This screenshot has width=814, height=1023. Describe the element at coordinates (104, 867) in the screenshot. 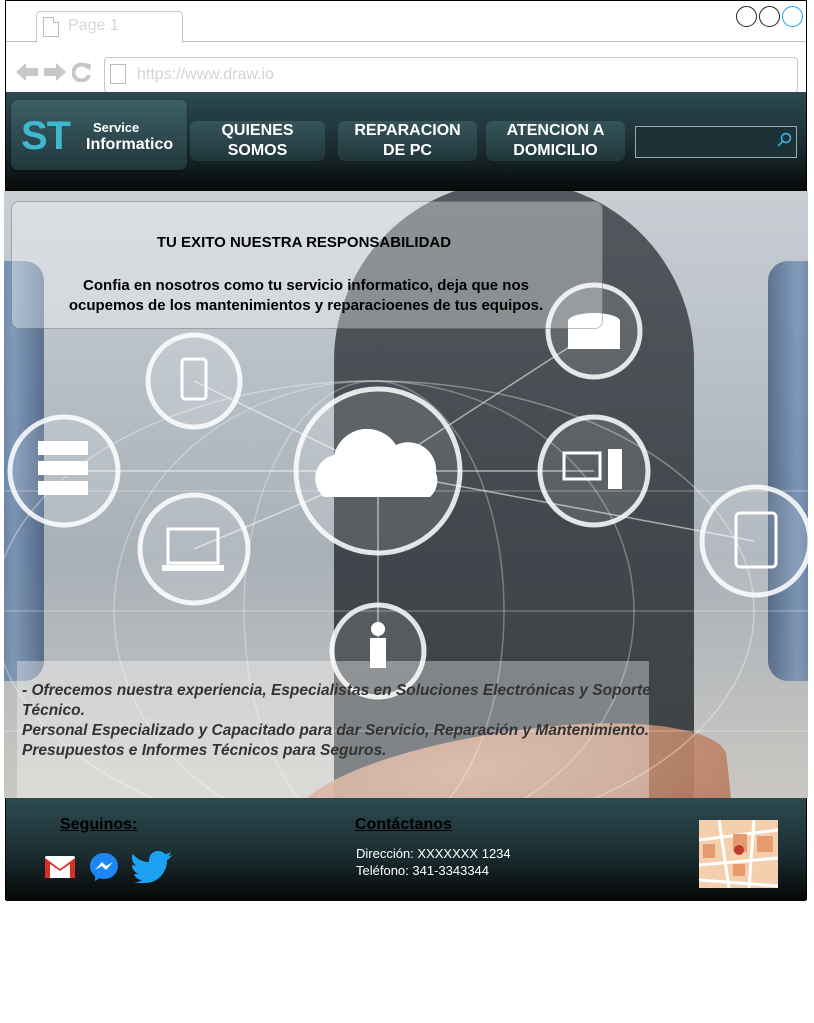

I see `messenger-icon` at that location.